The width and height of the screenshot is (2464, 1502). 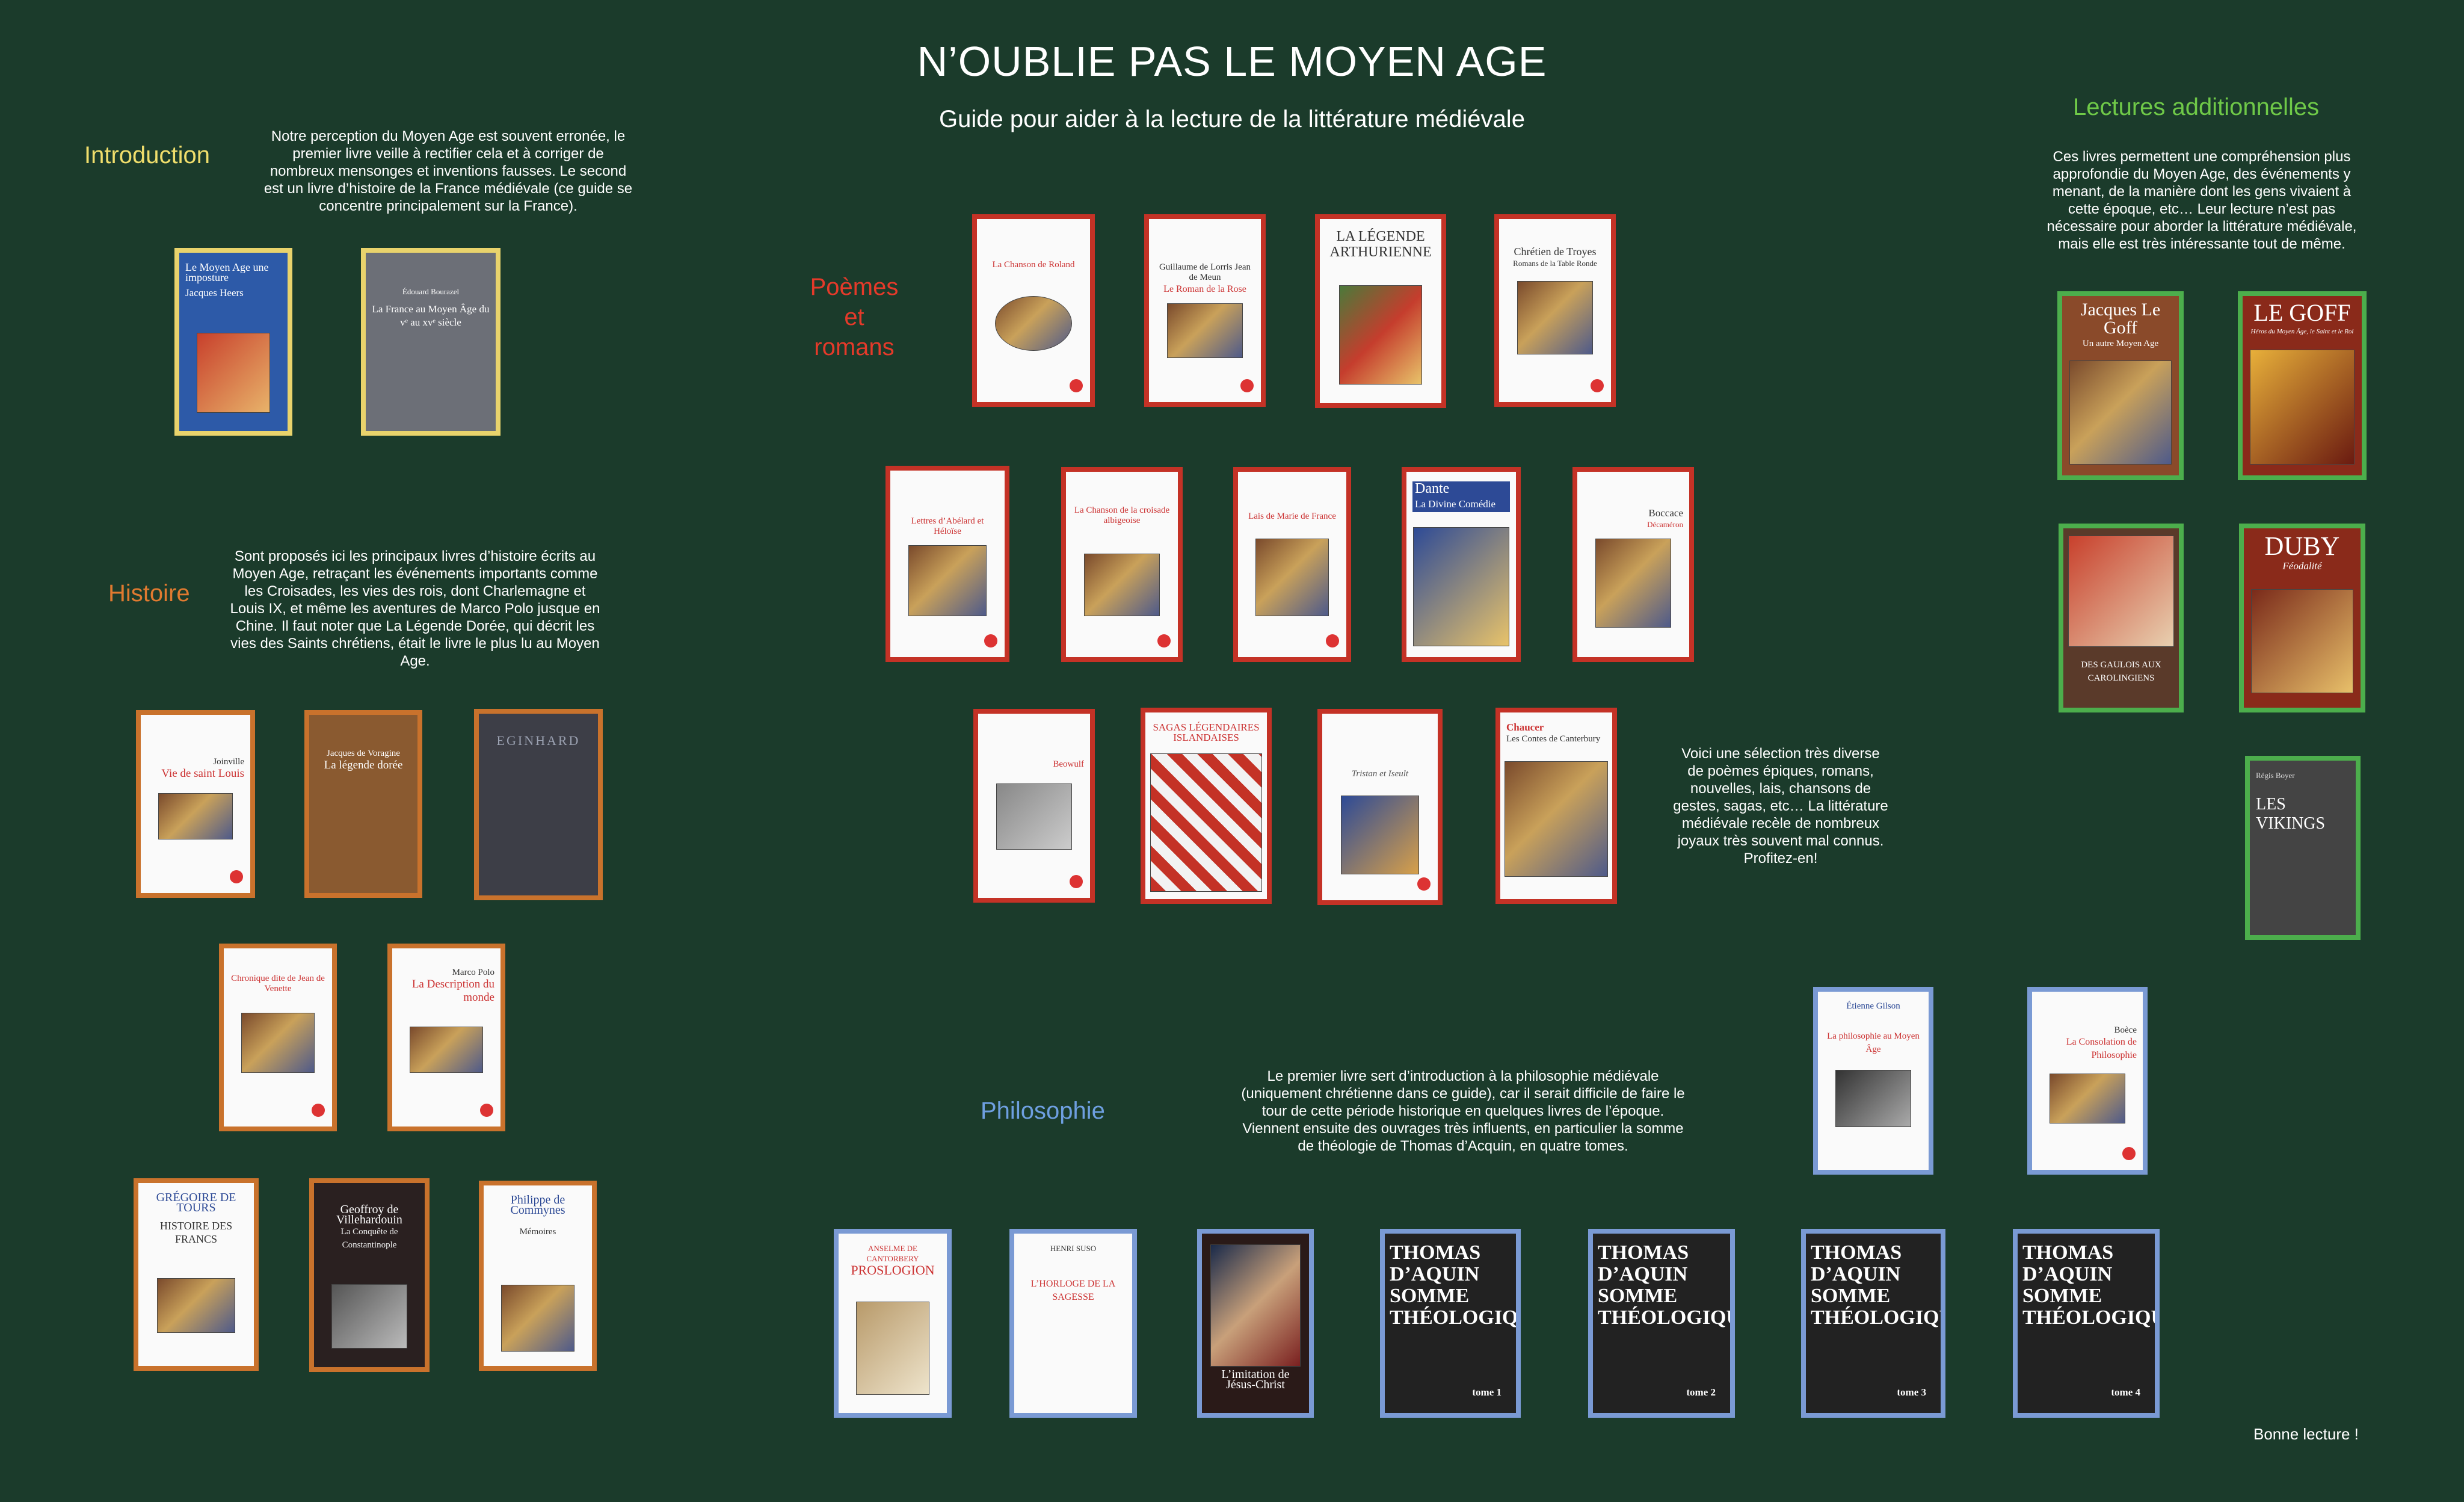 I want to click on book-histoire-8: Philippe de Commynes Mémoires, so click(x=538, y=1276).